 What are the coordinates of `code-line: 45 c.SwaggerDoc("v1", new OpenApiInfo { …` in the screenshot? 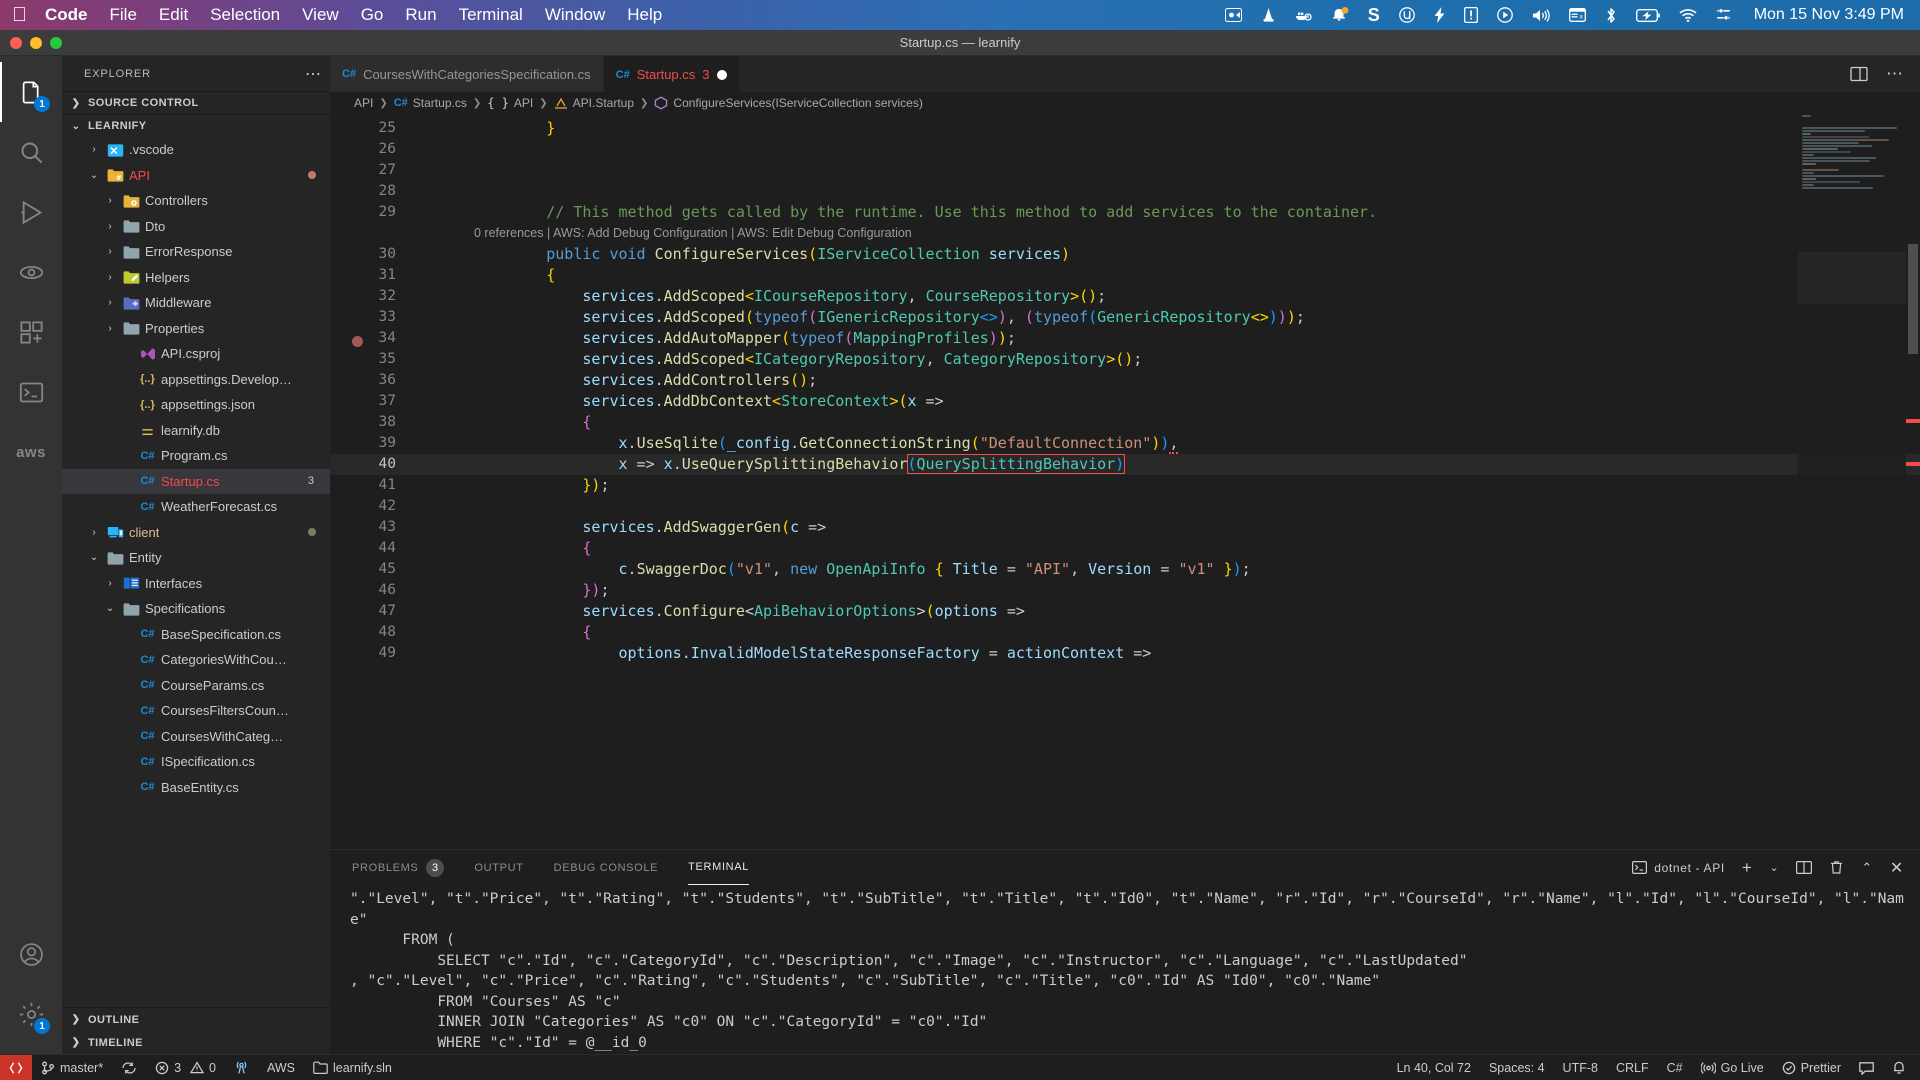 It's located at (1125, 569).